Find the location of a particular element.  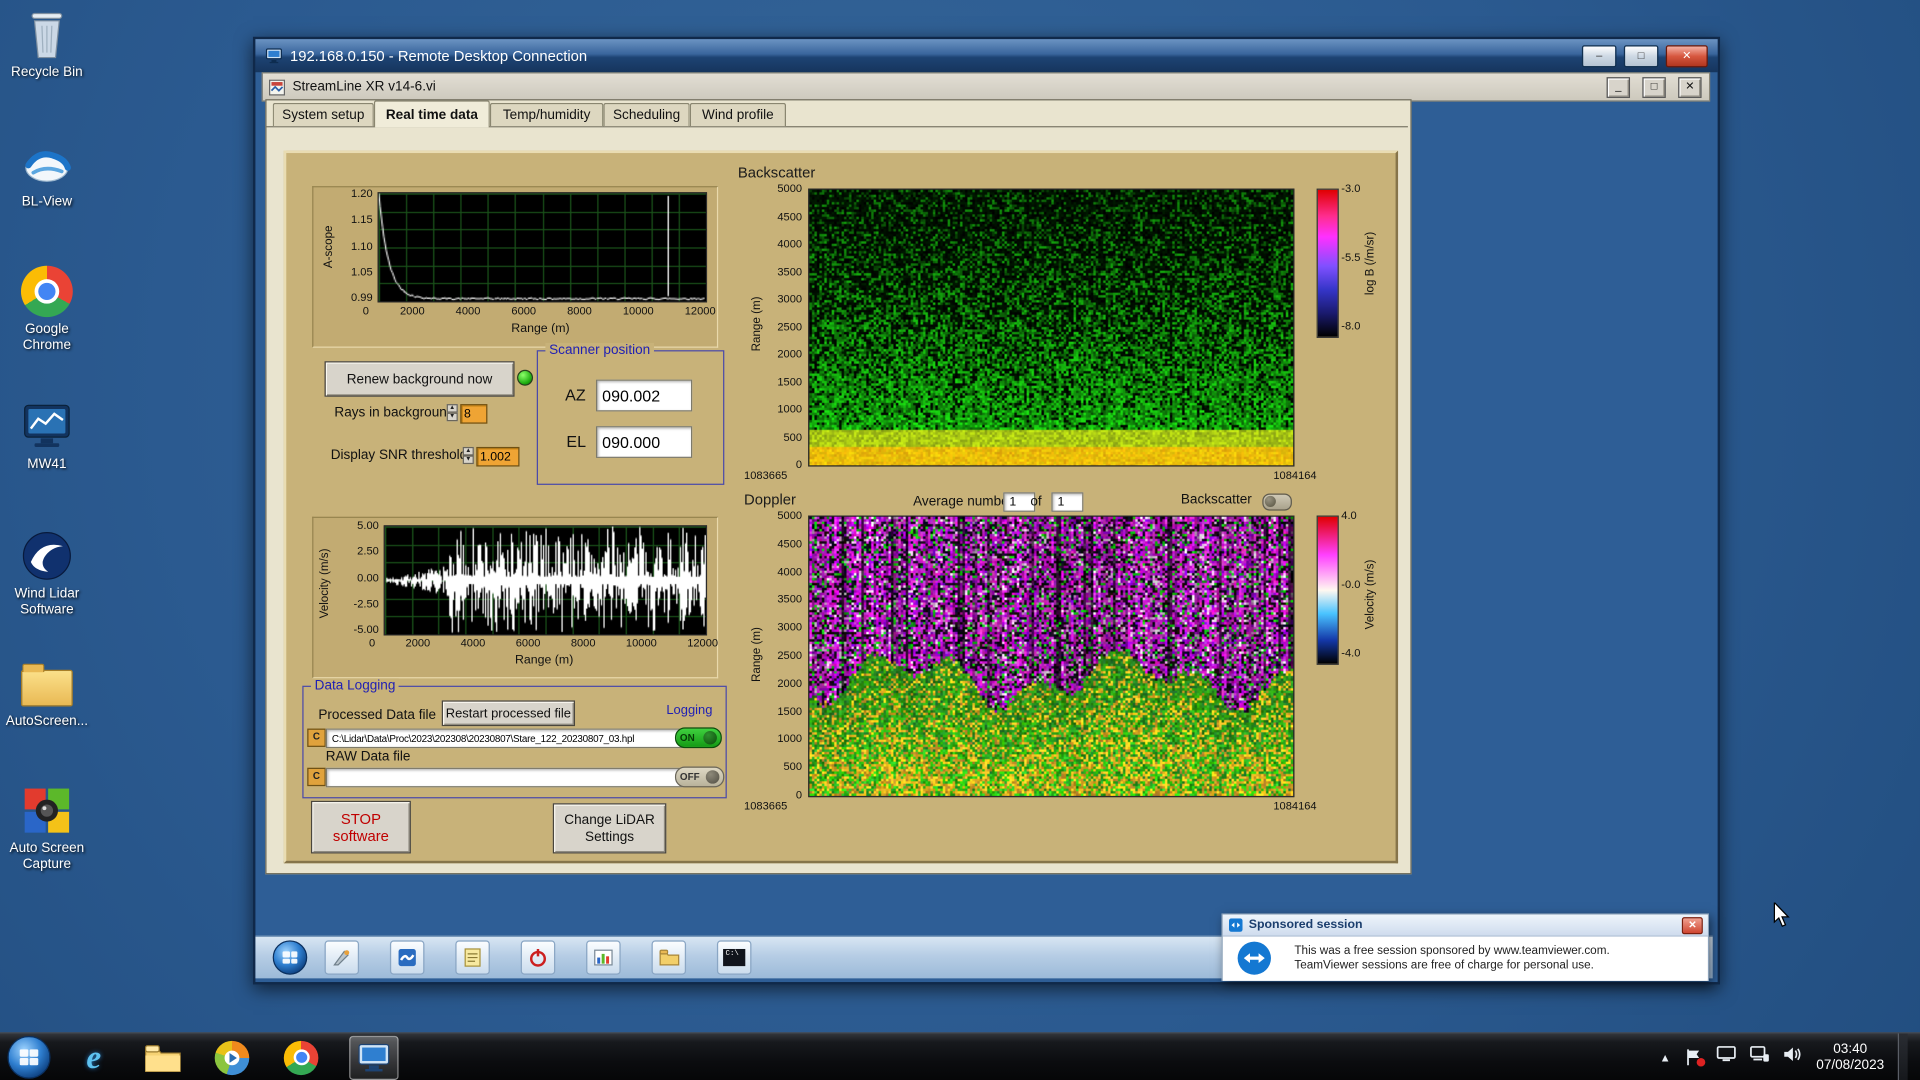

bl-view-icon is located at coordinates (47, 164).